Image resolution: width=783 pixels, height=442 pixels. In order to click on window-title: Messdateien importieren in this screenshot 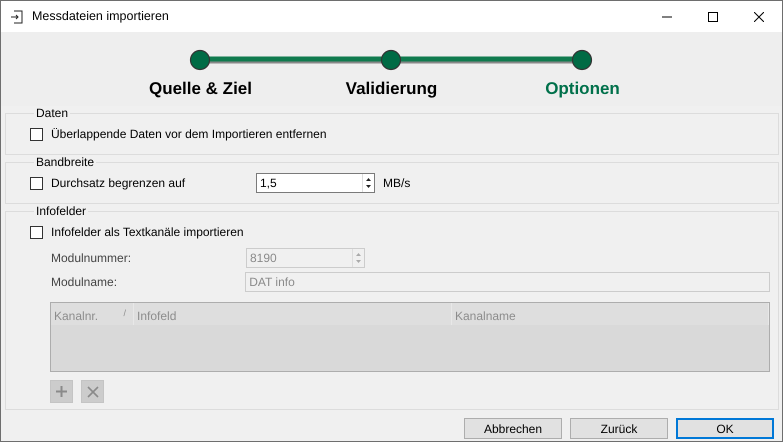, I will do `click(100, 17)`.